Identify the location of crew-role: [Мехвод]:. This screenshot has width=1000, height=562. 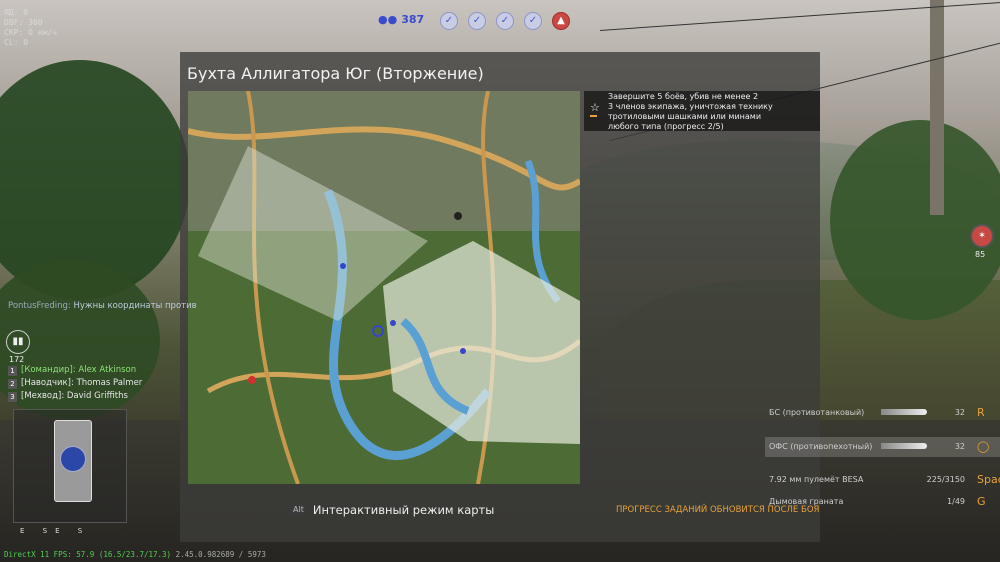
(43, 396).